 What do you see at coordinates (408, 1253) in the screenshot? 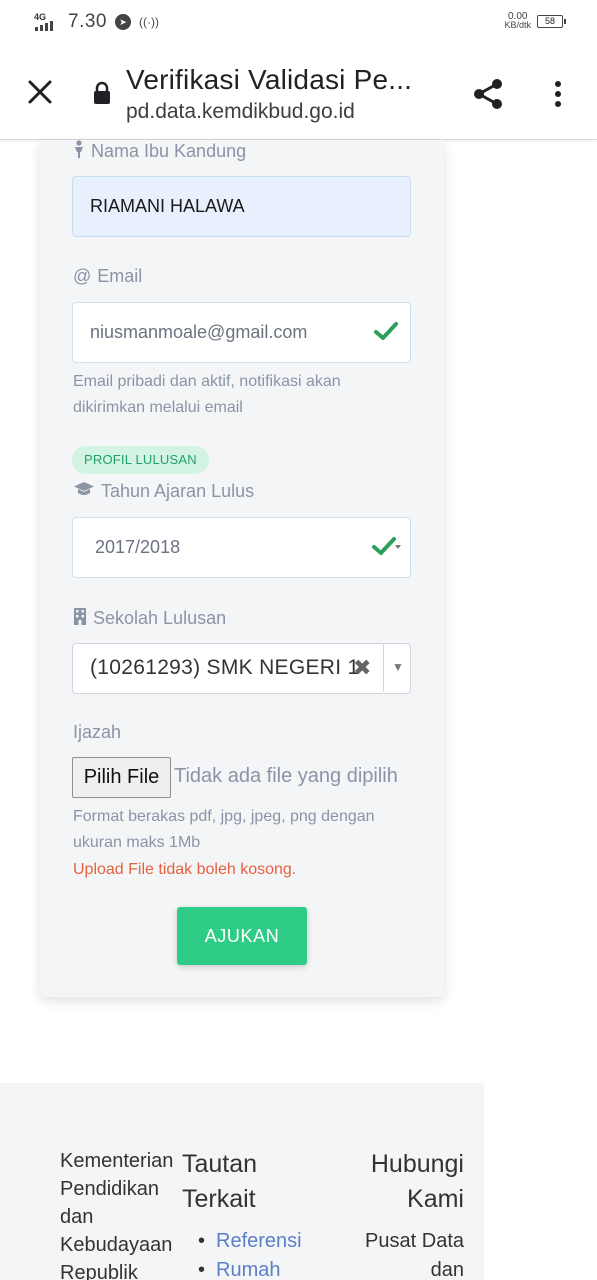
I see `contact-text: Pusat Data dan` at bounding box center [408, 1253].